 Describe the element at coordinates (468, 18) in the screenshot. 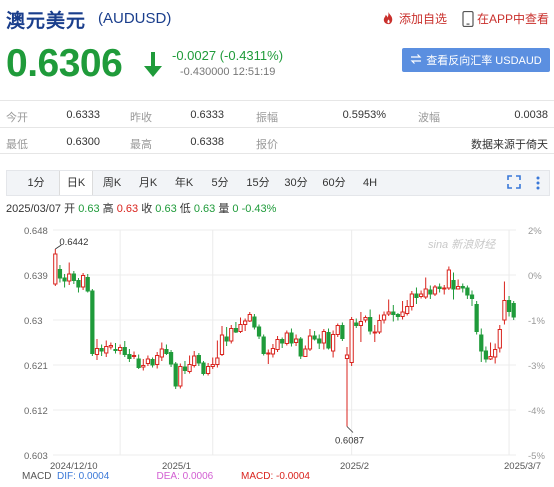

I see `phone-icon` at that location.